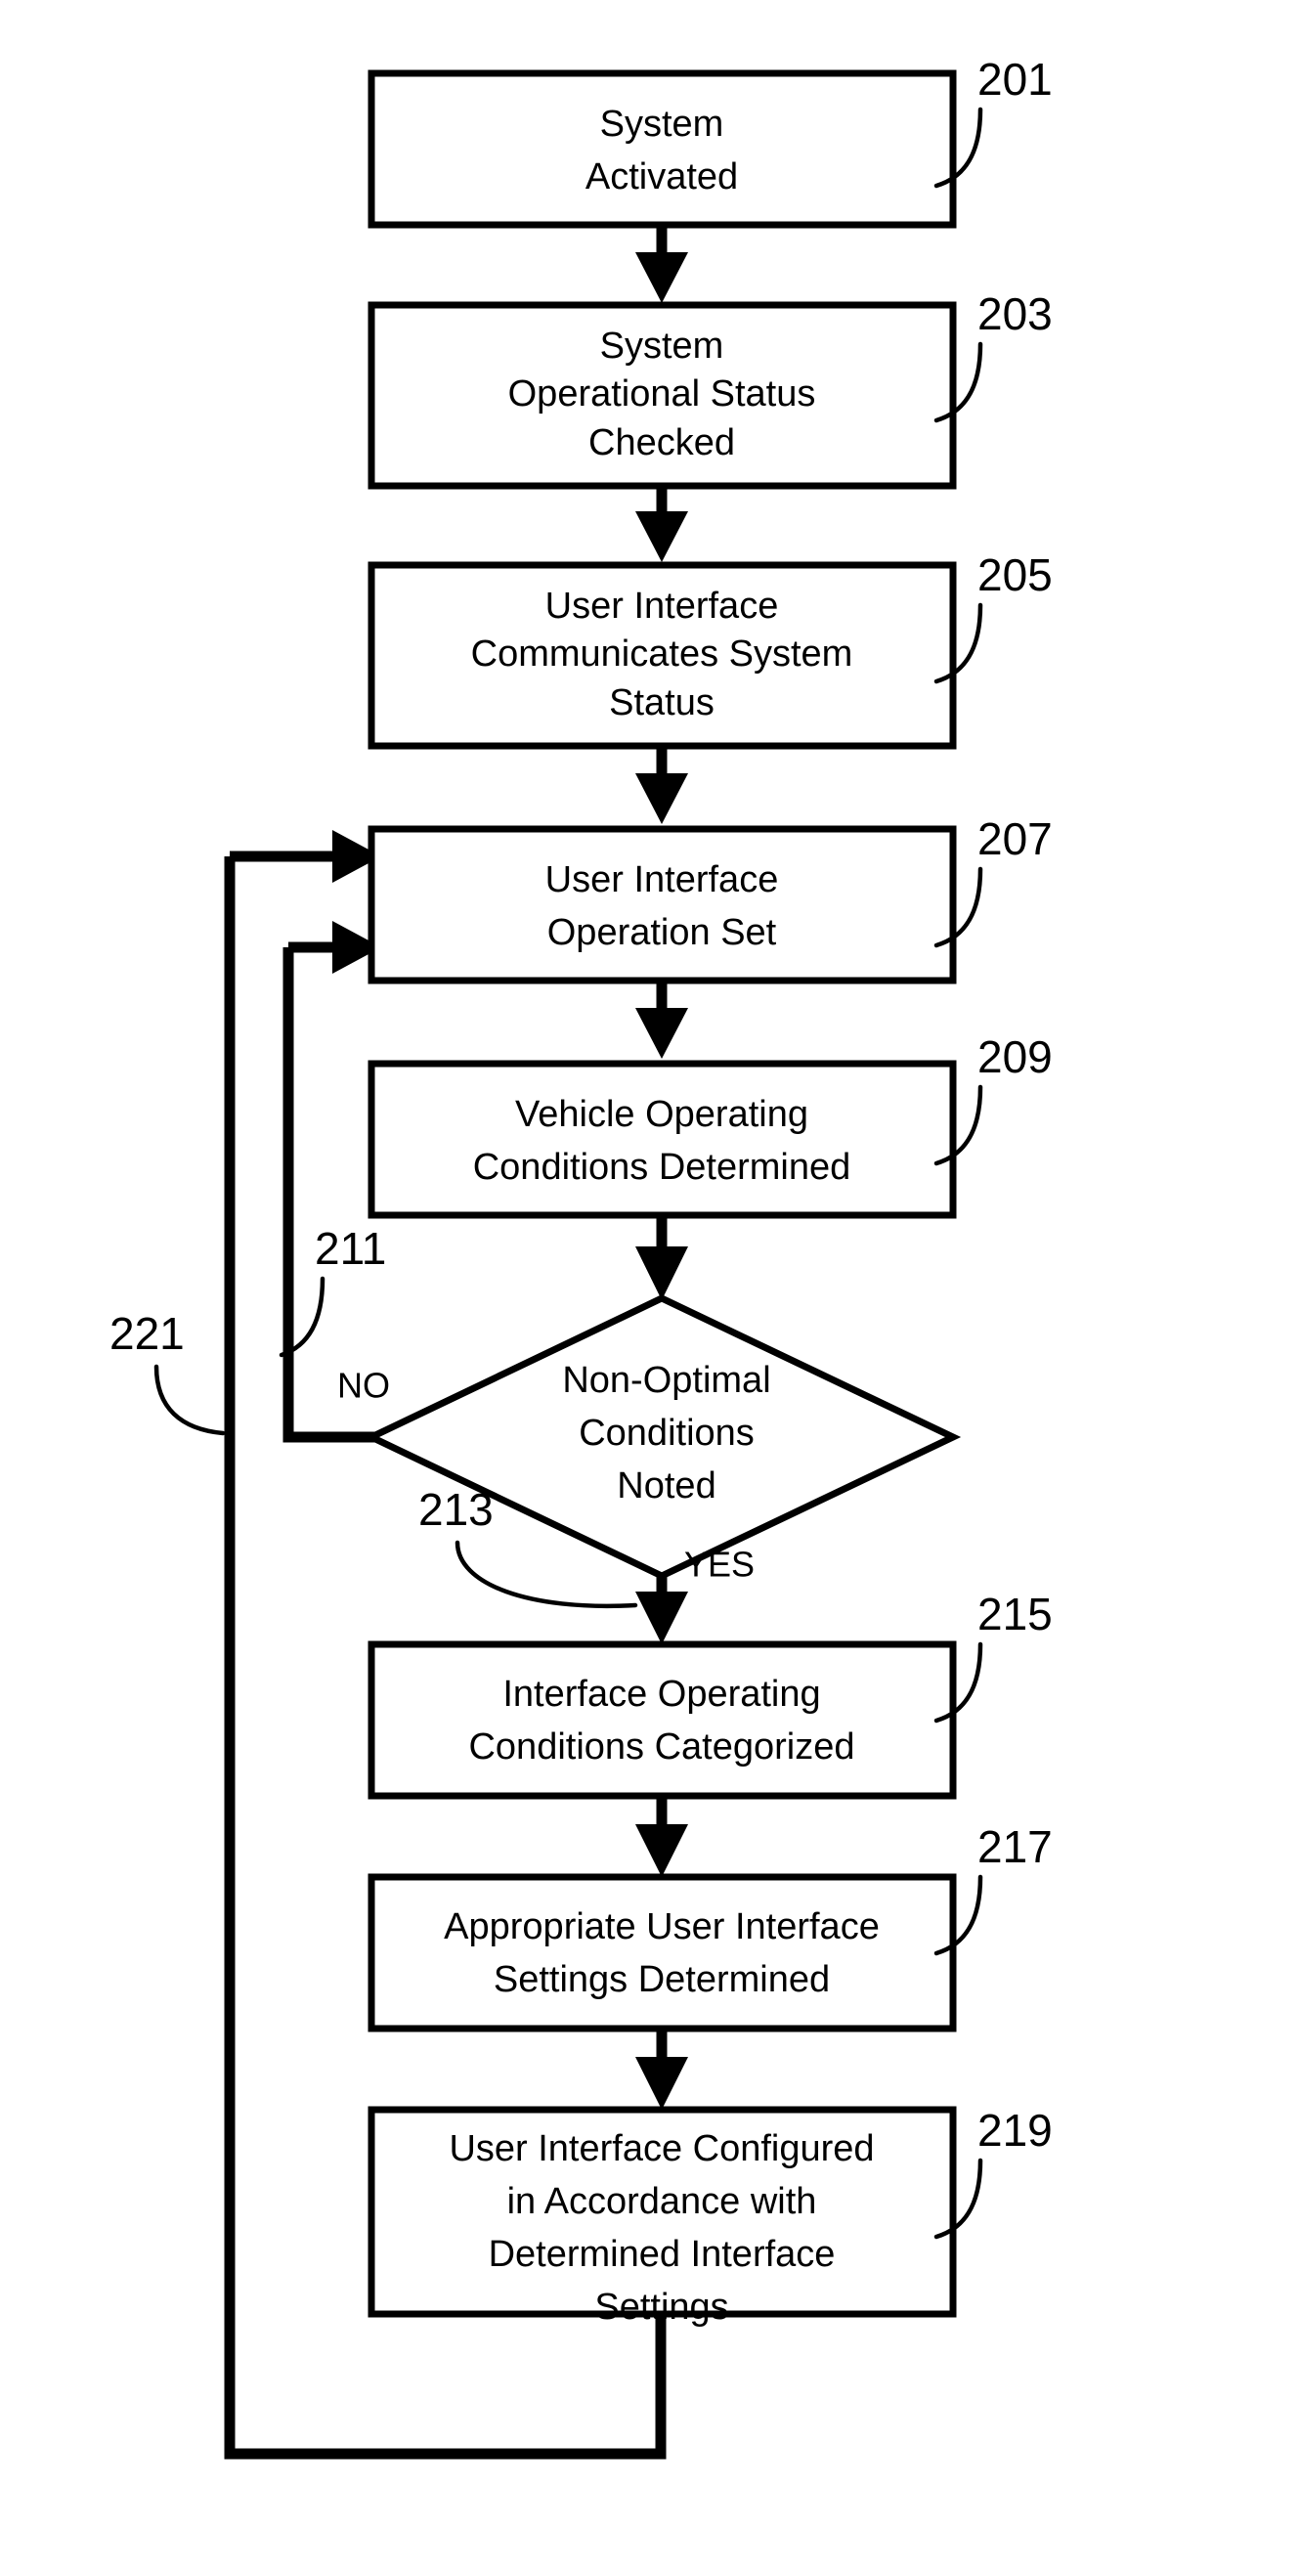 The width and height of the screenshot is (1300, 2576). Describe the element at coordinates (719, 1565) in the screenshot. I see `branch-label-yes: YES` at that location.